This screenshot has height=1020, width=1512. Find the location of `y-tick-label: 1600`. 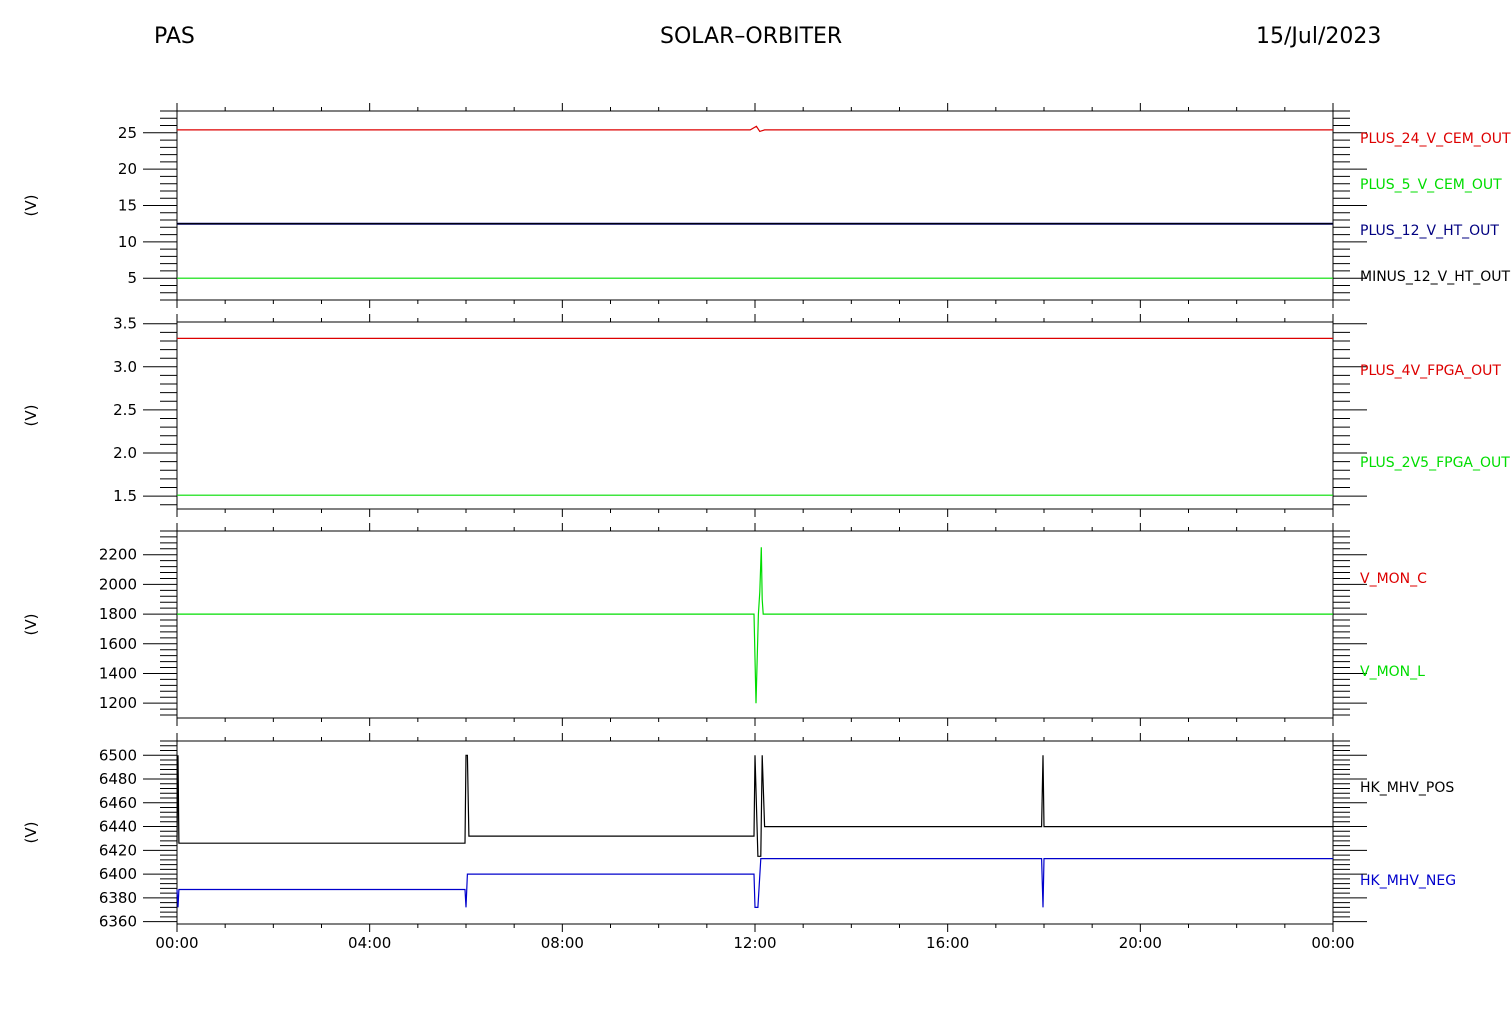

y-tick-label: 1600 is located at coordinates (118, 644).